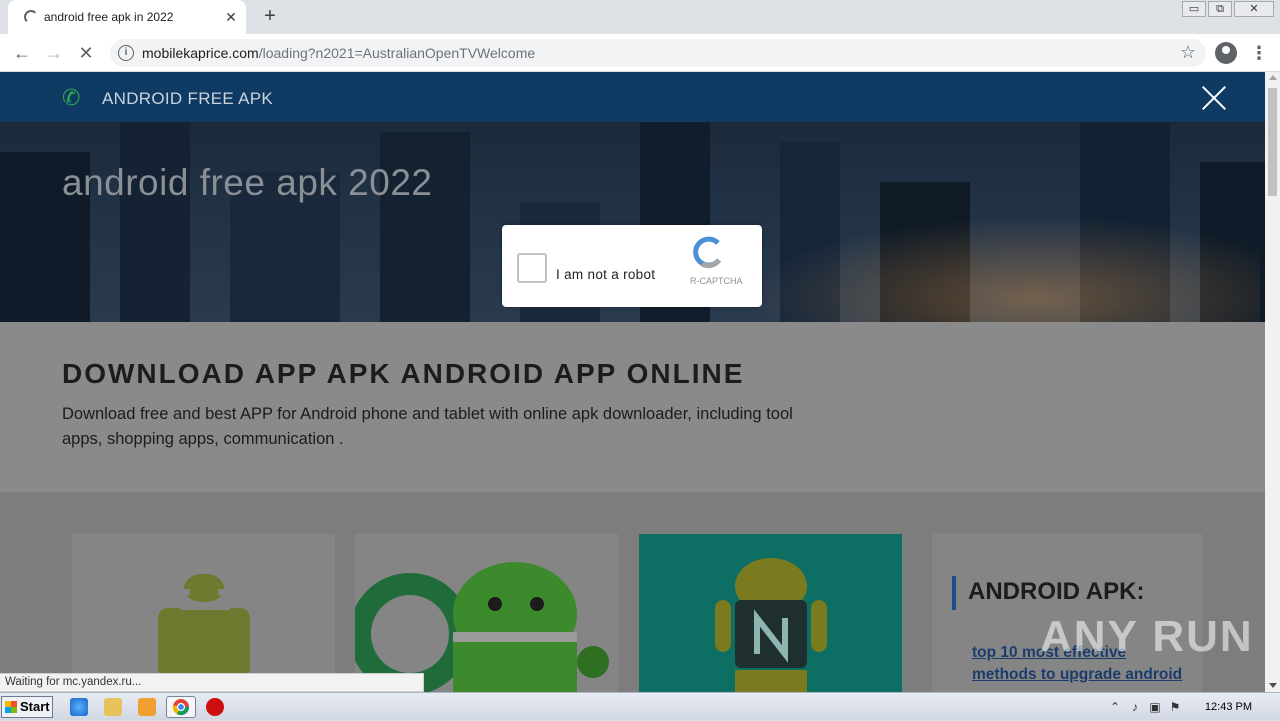 This screenshot has height=721, width=1280. Describe the element at coordinates (1194, 9) in the screenshot. I see `minimize-button: ▭` at that location.